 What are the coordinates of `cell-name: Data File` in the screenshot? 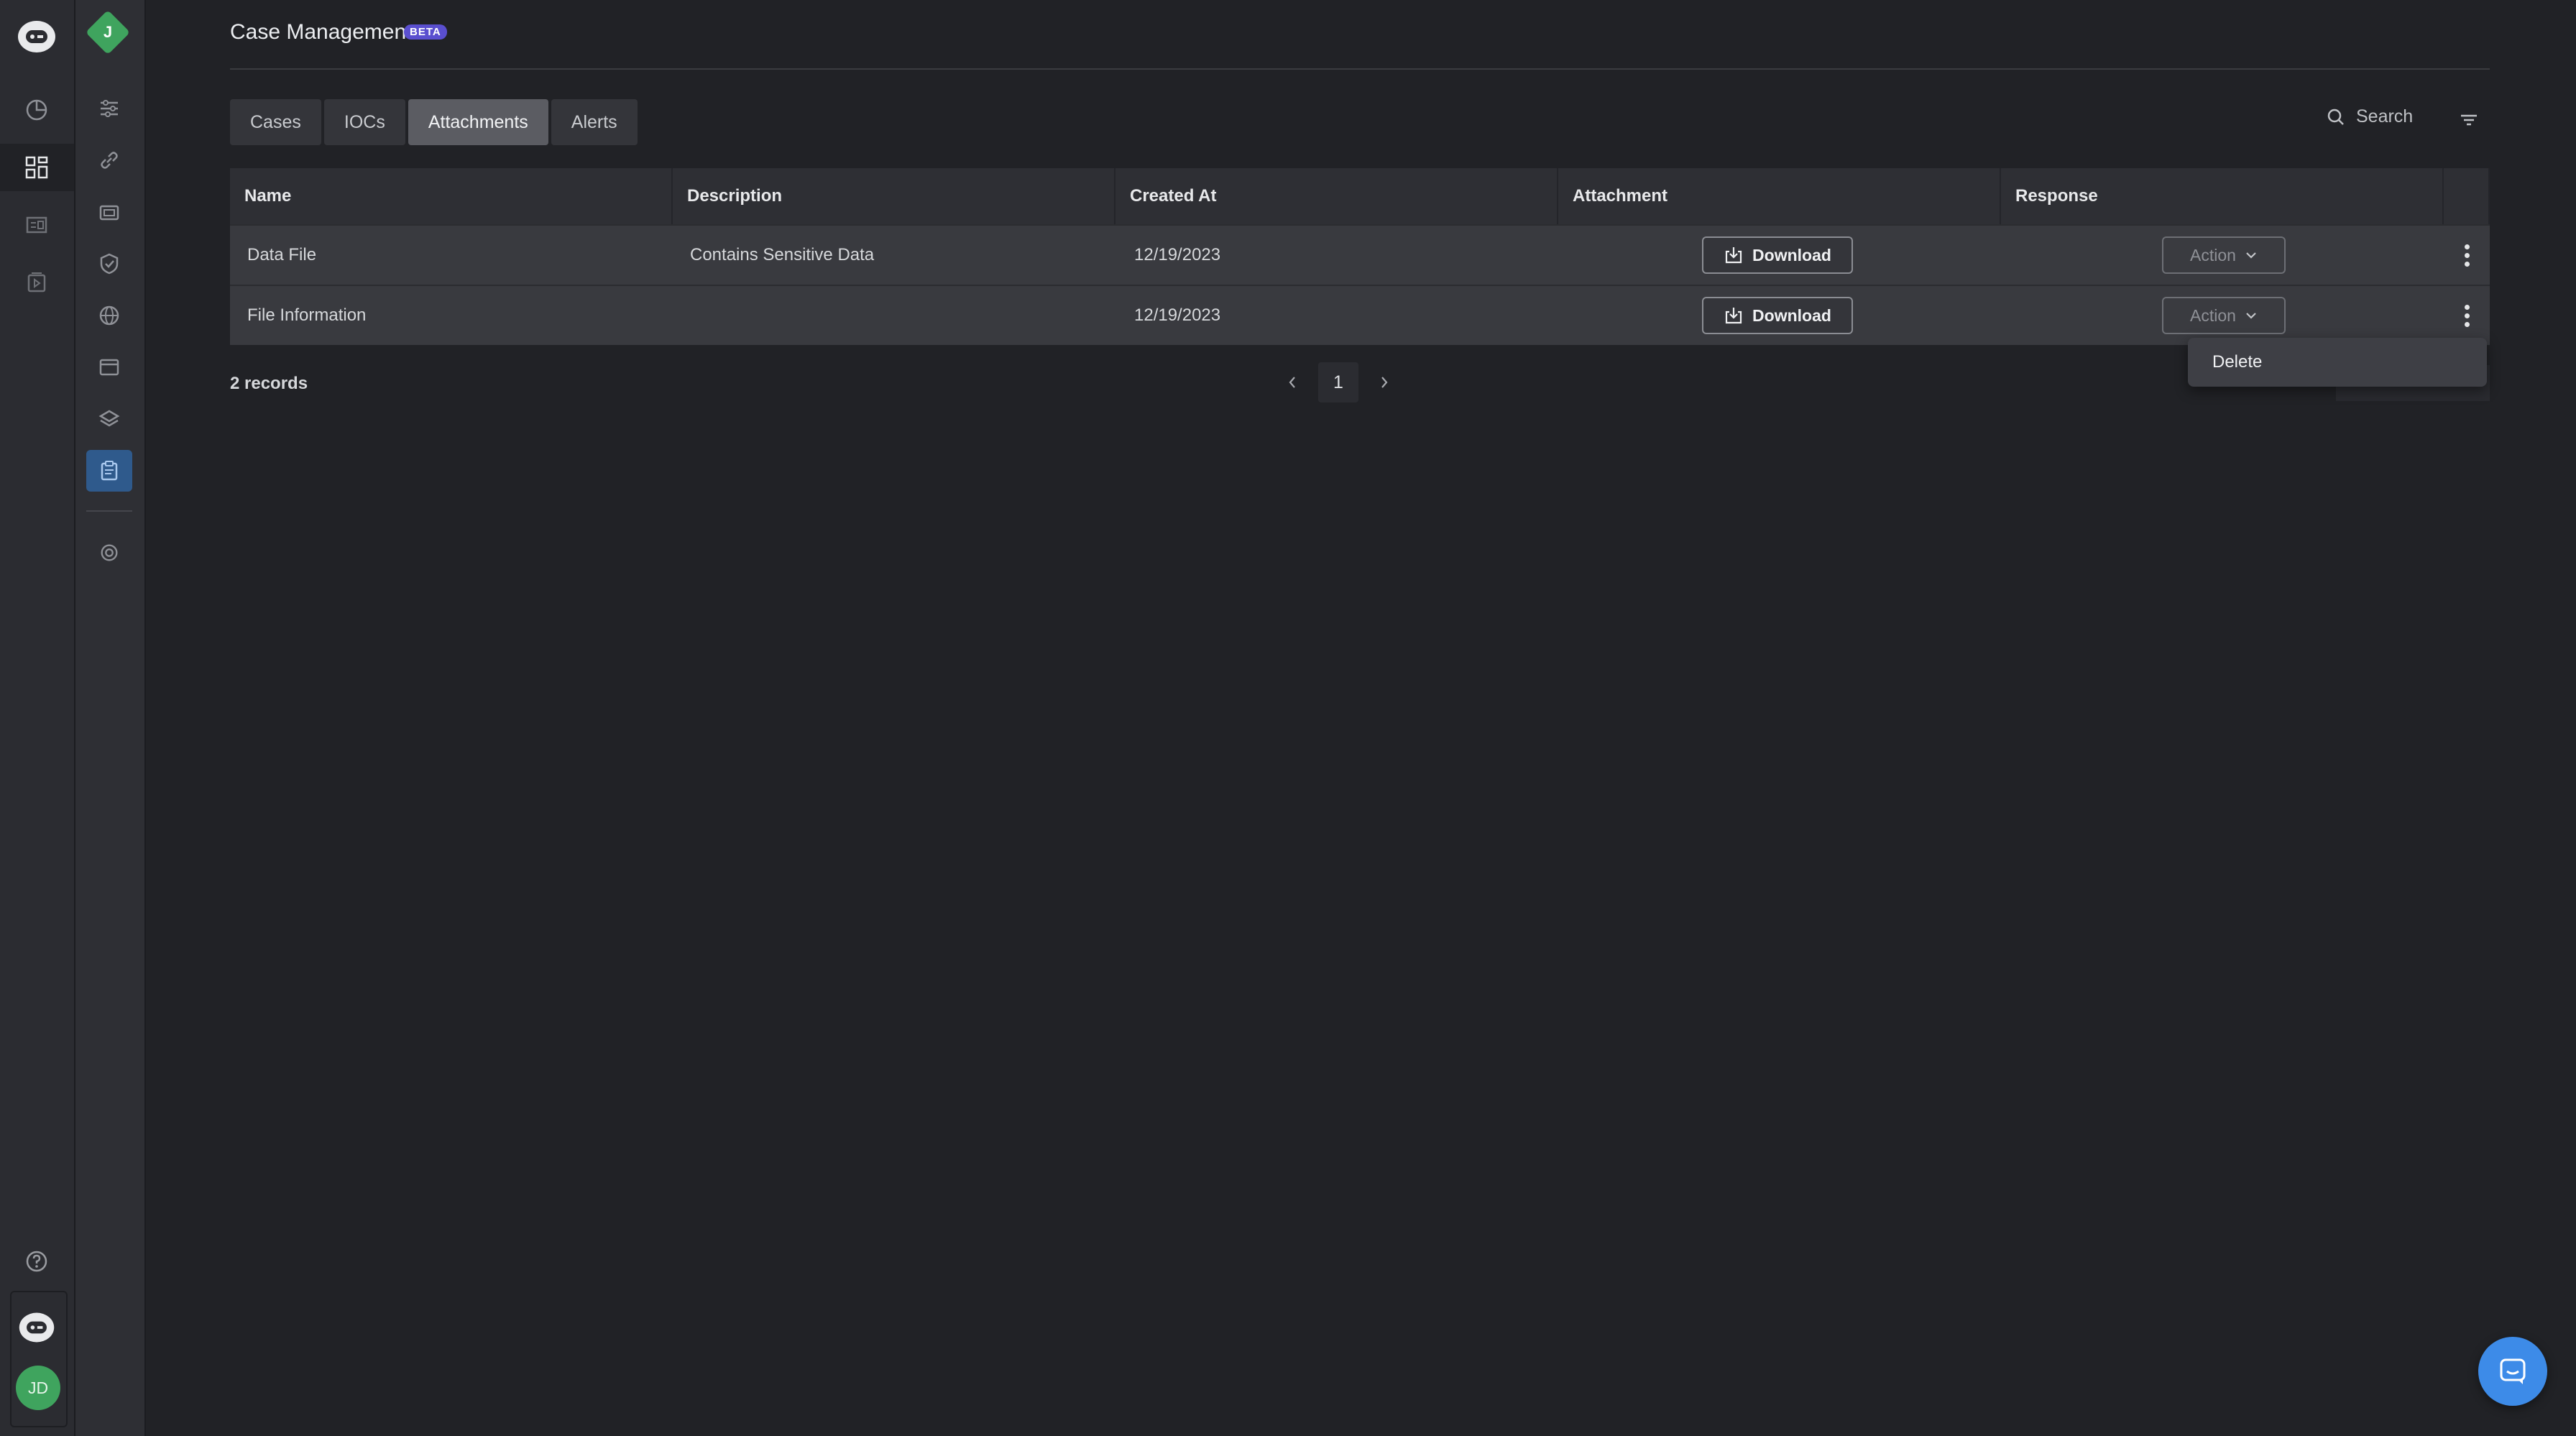 It's located at (282, 254).